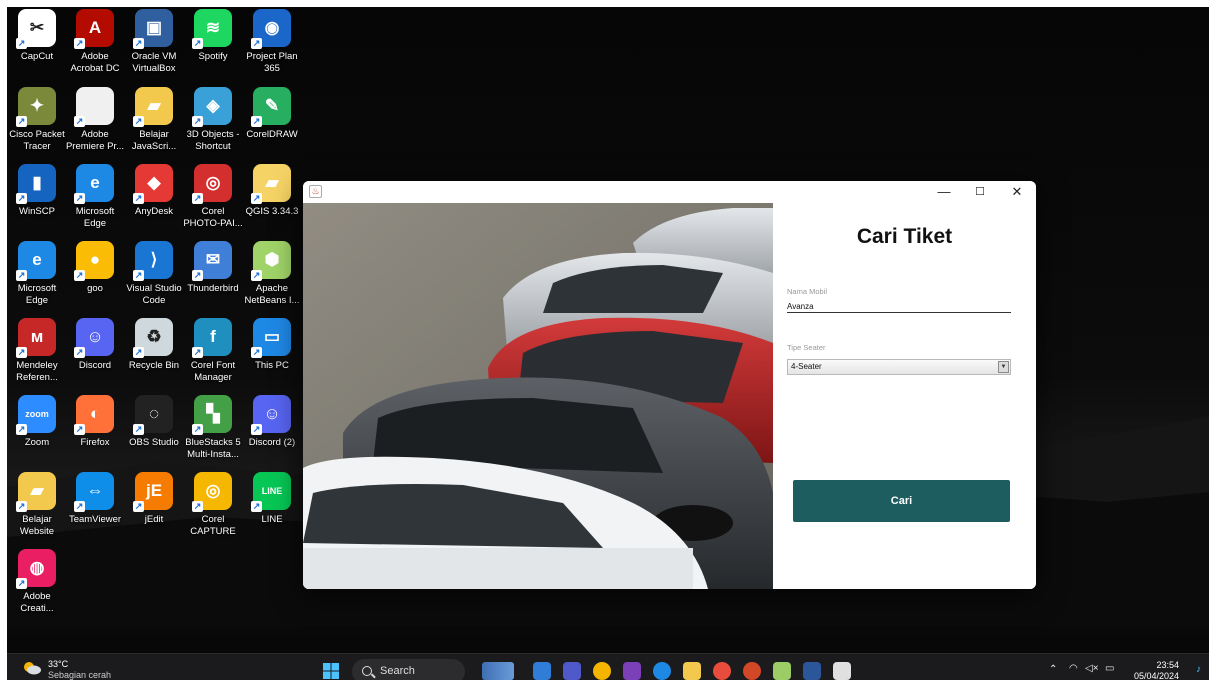  I want to click on desktop-icon: ◈ ↗ 3D Objects - Shortcut, so click(213, 123).